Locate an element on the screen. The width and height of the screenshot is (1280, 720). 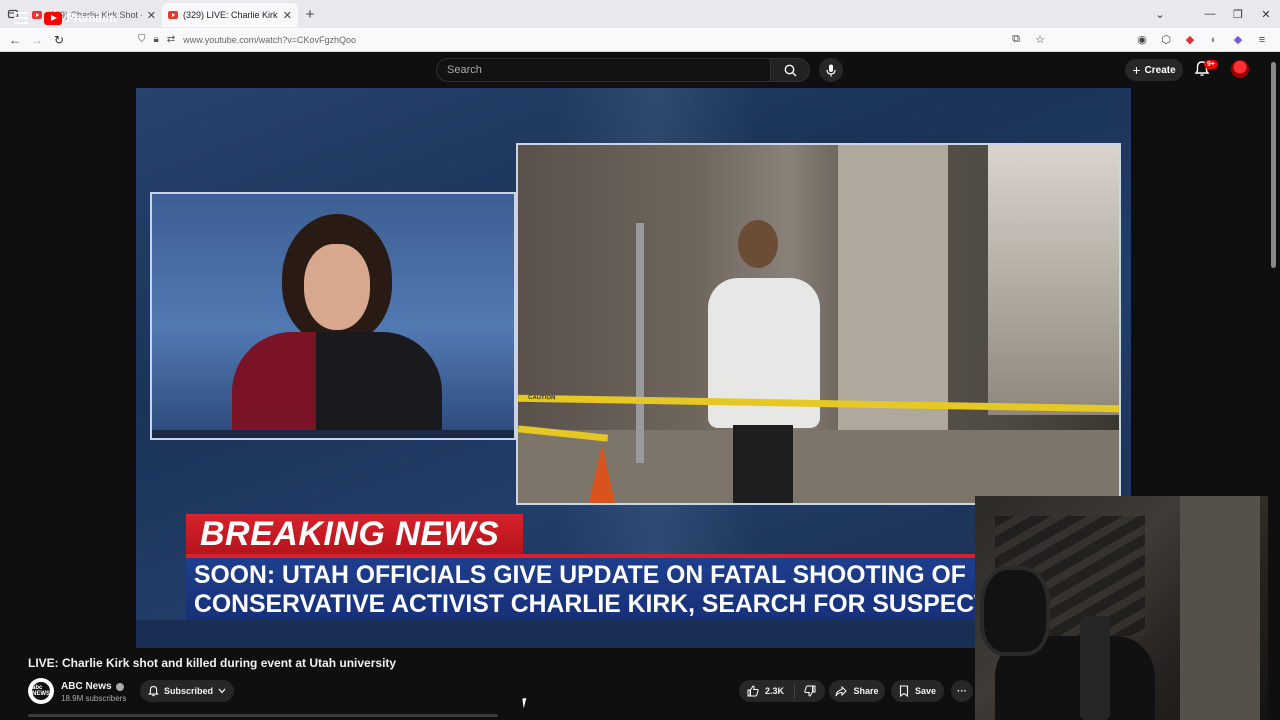
bell-subscribe-icon is located at coordinates (153, 691).